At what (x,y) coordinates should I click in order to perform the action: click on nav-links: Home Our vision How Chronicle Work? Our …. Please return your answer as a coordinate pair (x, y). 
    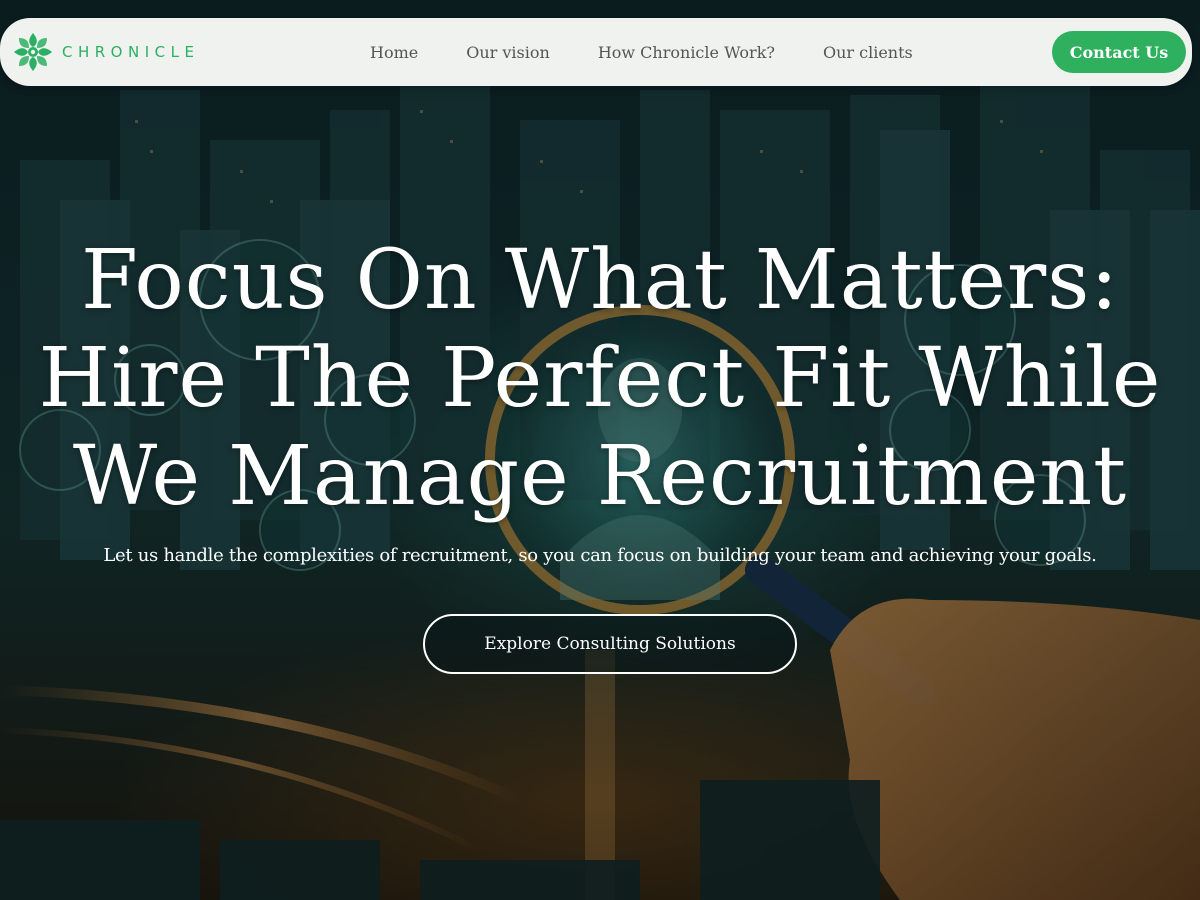
    Looking at the image, I should click on (641, 52).